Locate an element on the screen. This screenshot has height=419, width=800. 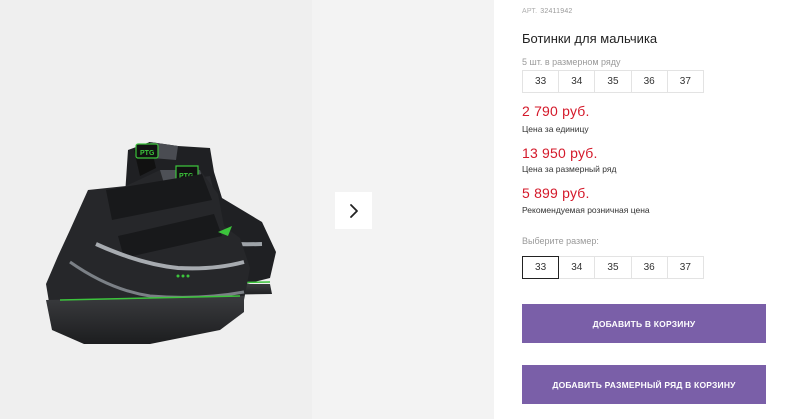
size-option-33: 33 is located at coordinates (541, 267).